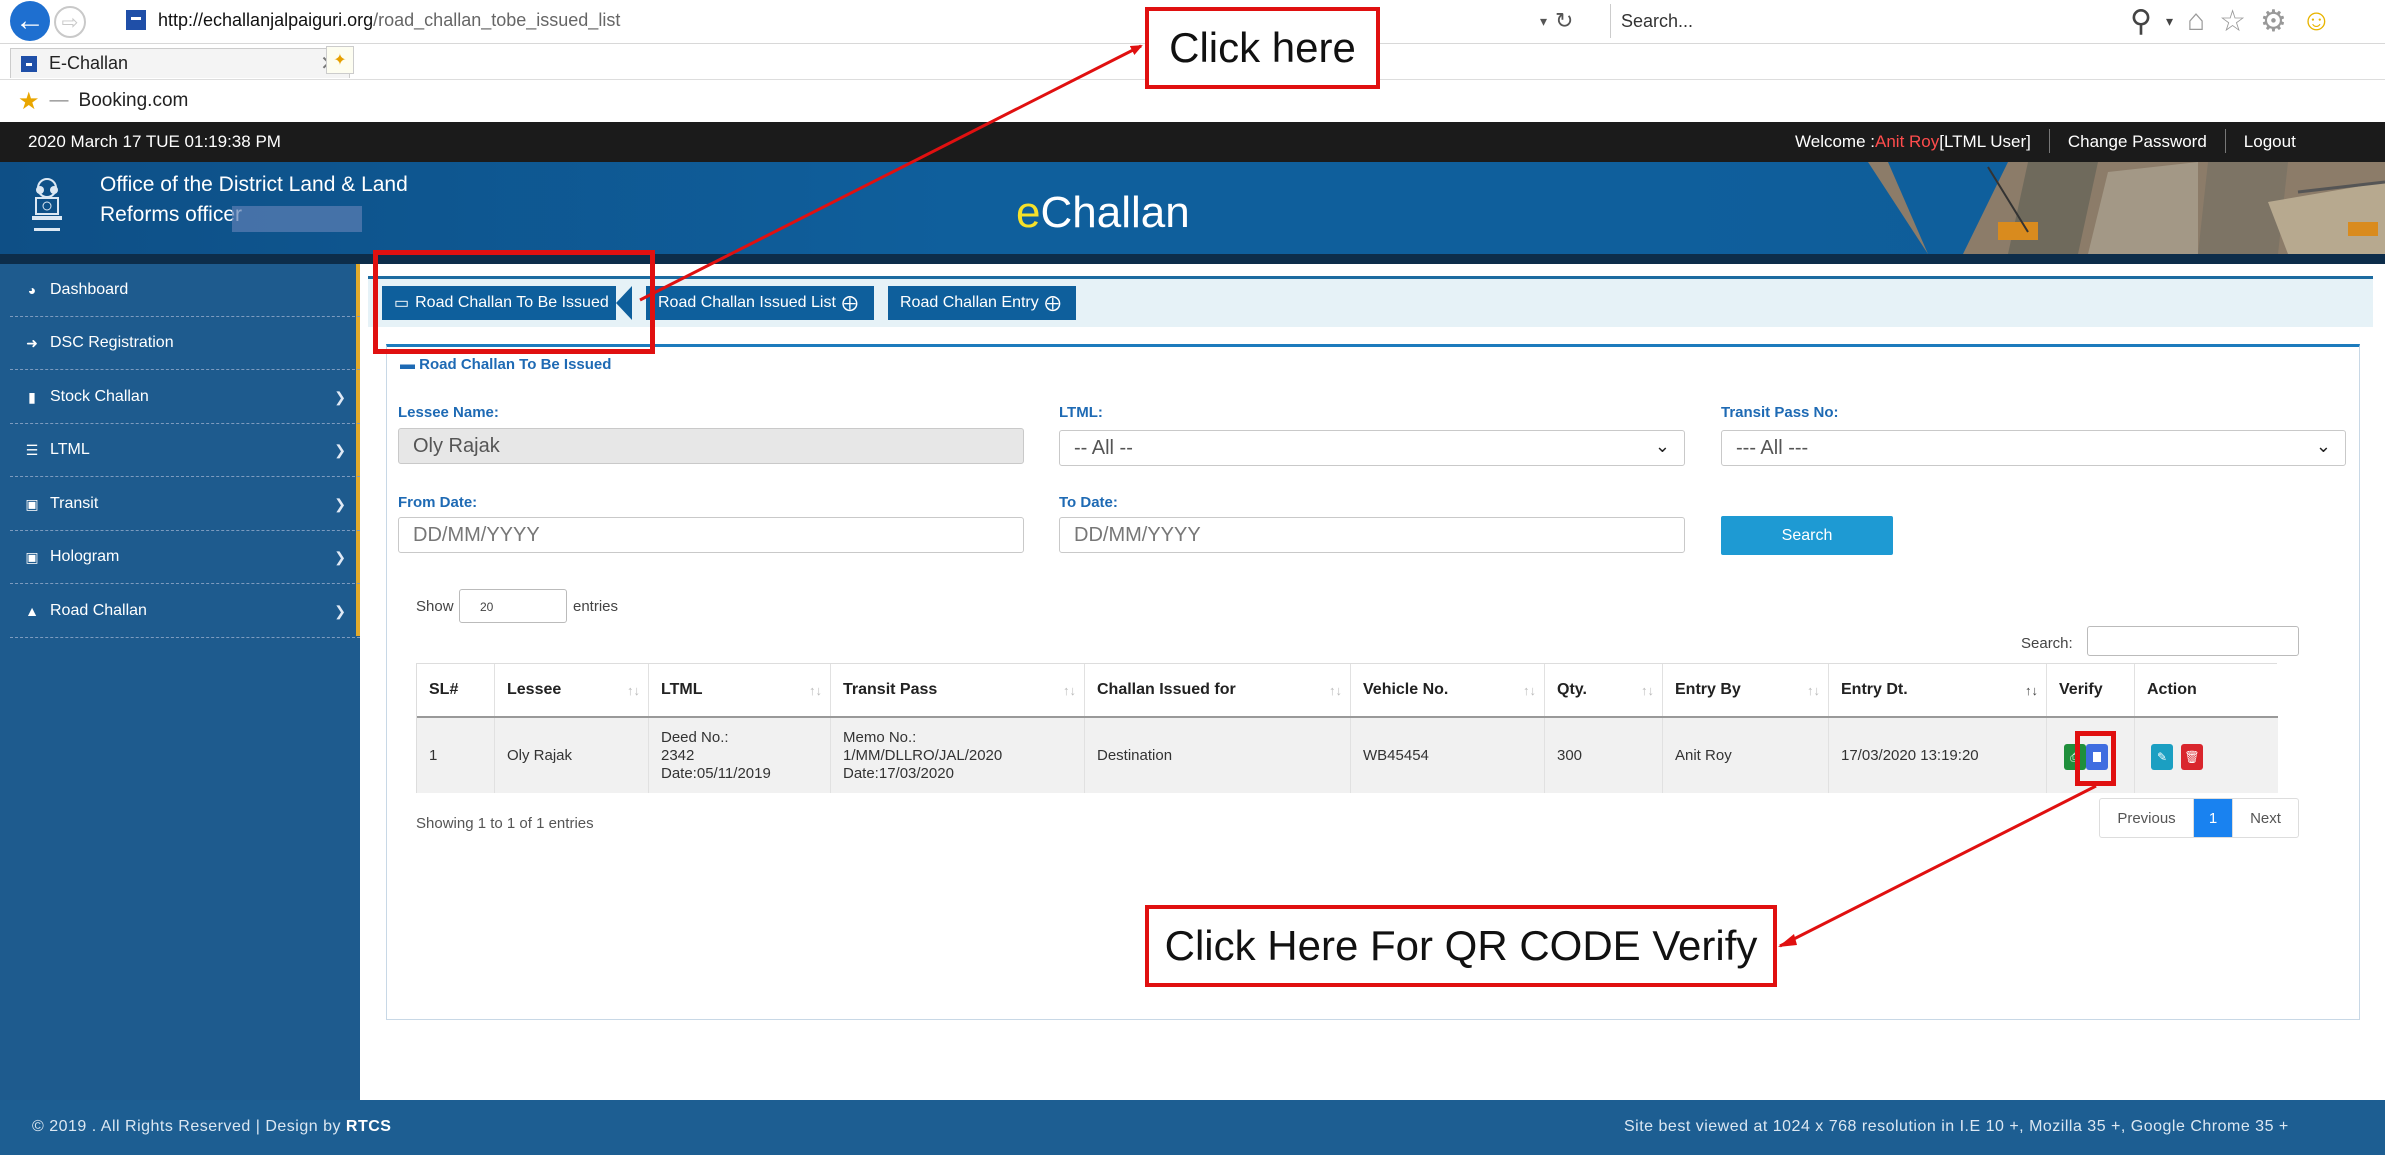  I want to click on column-header: LTML ↑↓, so click(740, 690).